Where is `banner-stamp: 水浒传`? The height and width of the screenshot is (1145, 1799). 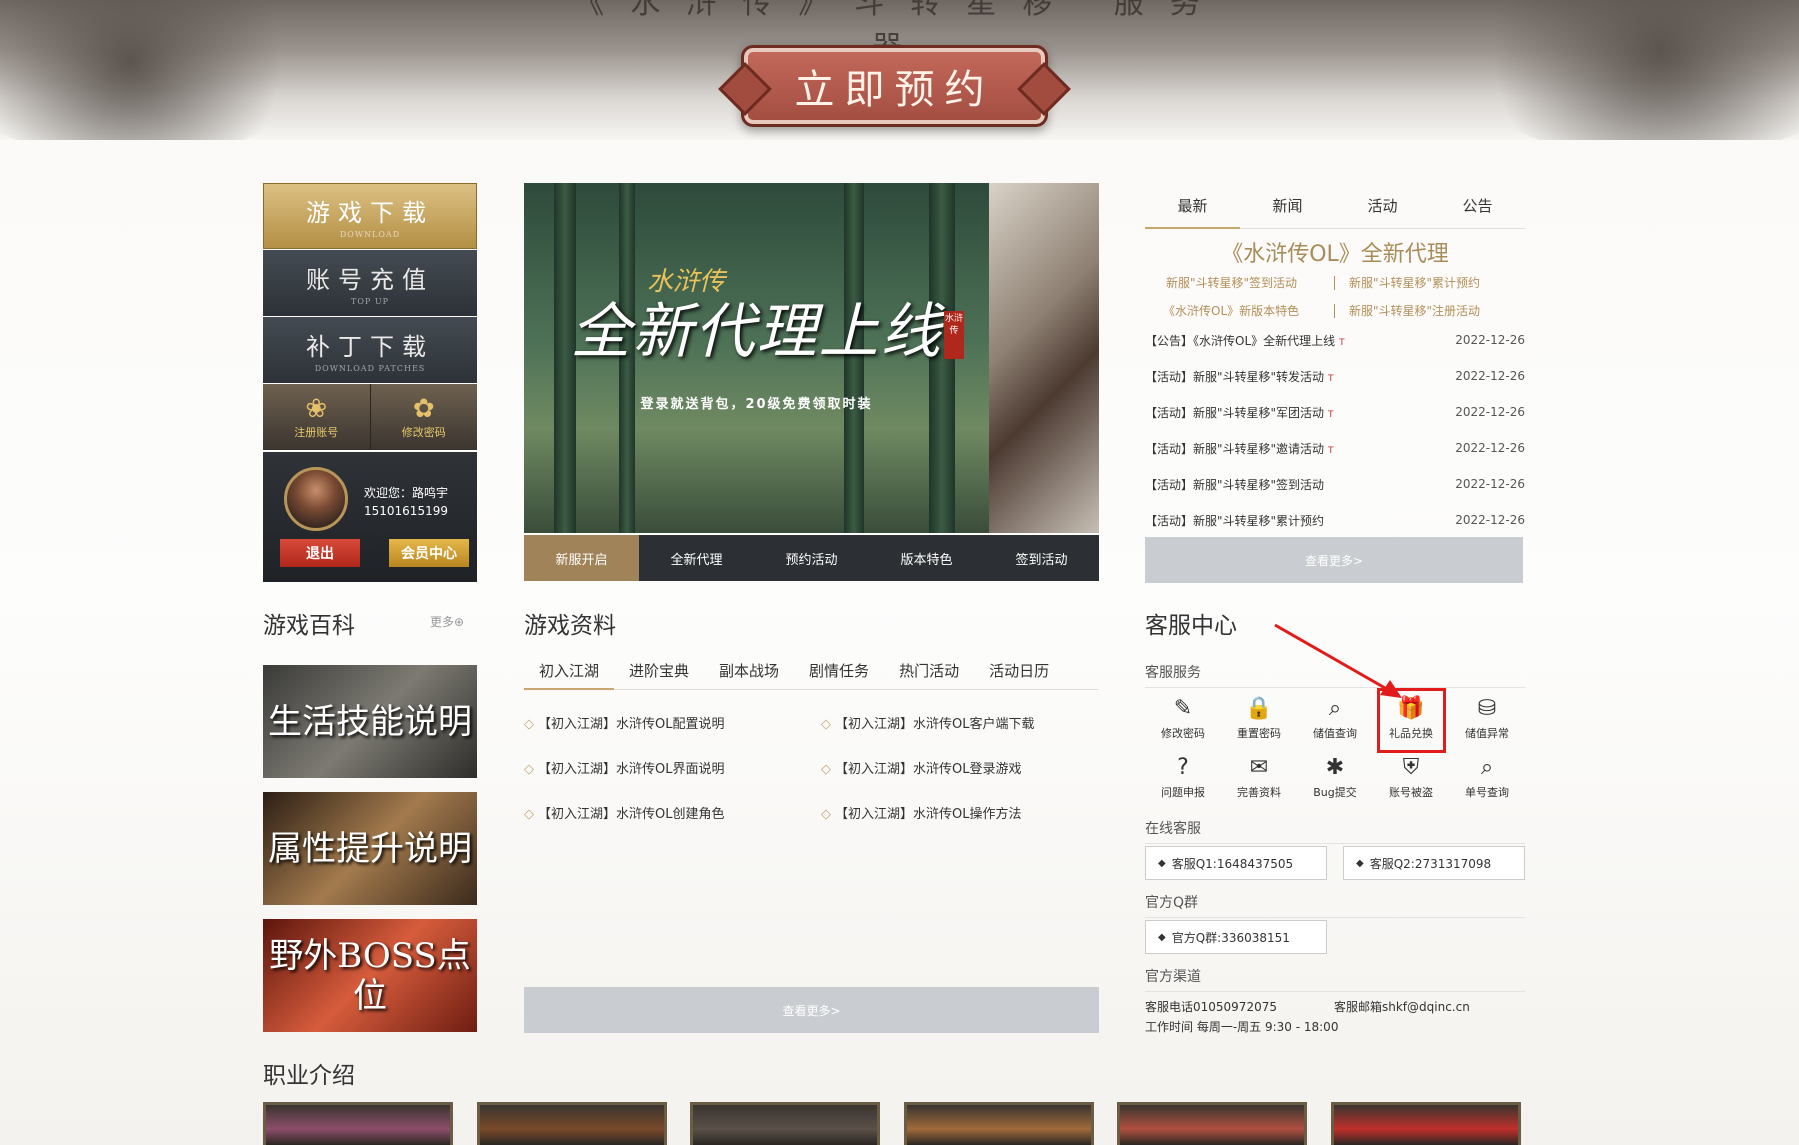 banner-stamp: 水浒传 is located at coordinates (954, 335).